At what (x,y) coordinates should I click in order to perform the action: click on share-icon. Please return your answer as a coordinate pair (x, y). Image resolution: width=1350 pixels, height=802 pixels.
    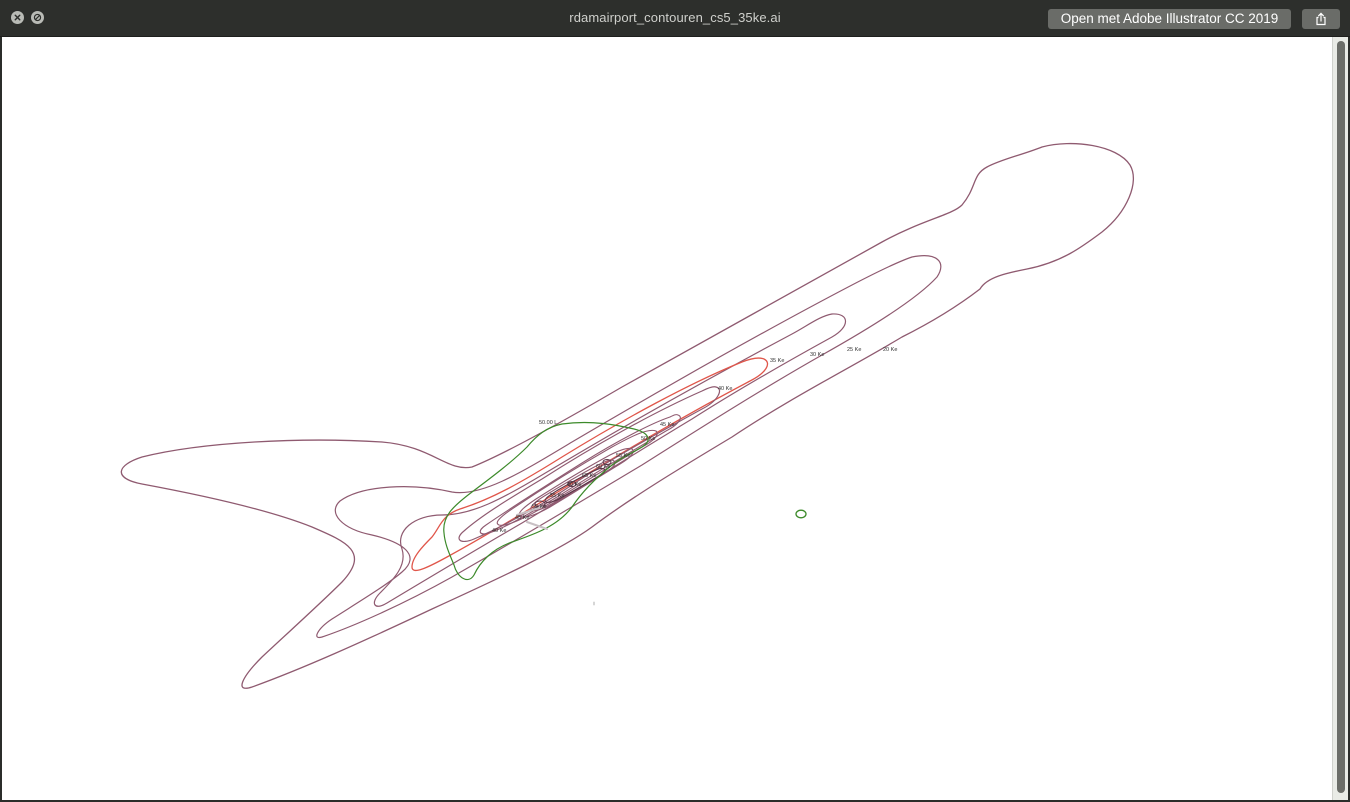
    Looking at the image, I should click on (1321, 19).